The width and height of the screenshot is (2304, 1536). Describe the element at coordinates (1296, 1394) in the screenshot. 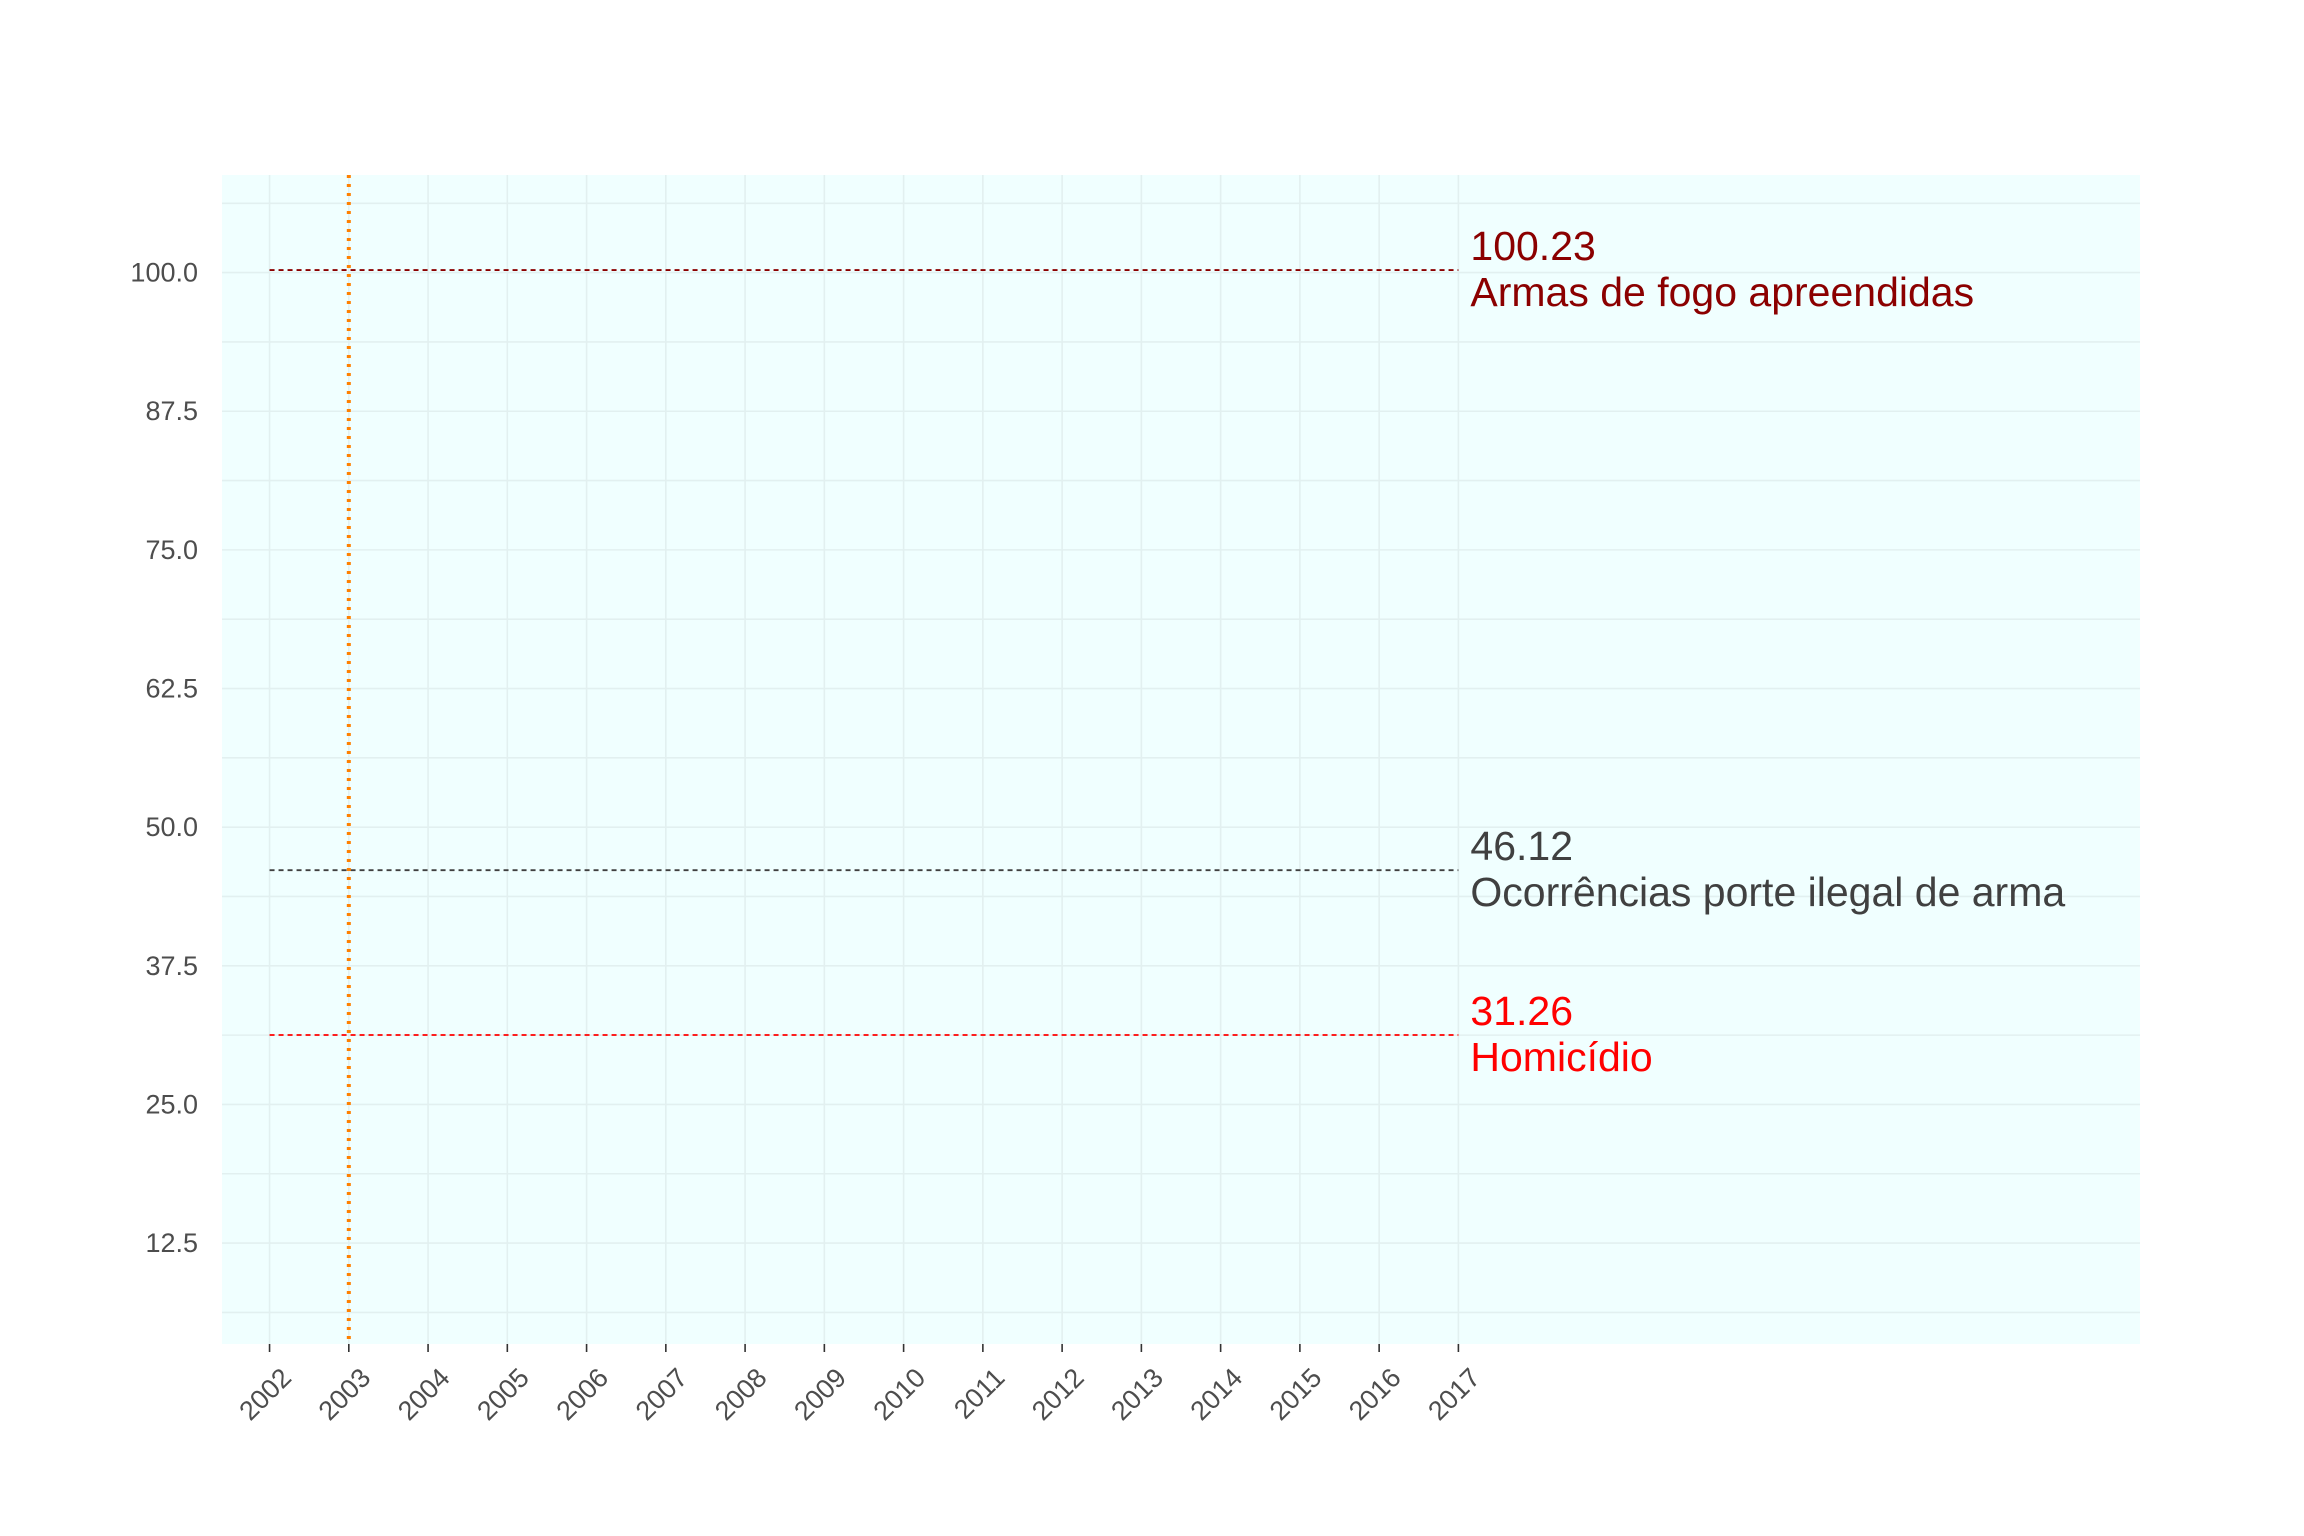

I see `x-tick-label: 2015` at that location.